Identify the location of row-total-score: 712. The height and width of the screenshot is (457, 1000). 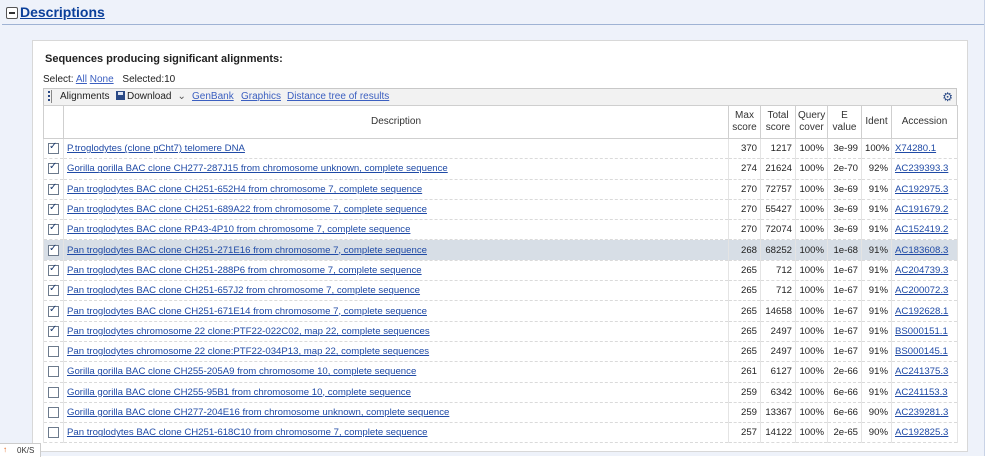
(778, 271).